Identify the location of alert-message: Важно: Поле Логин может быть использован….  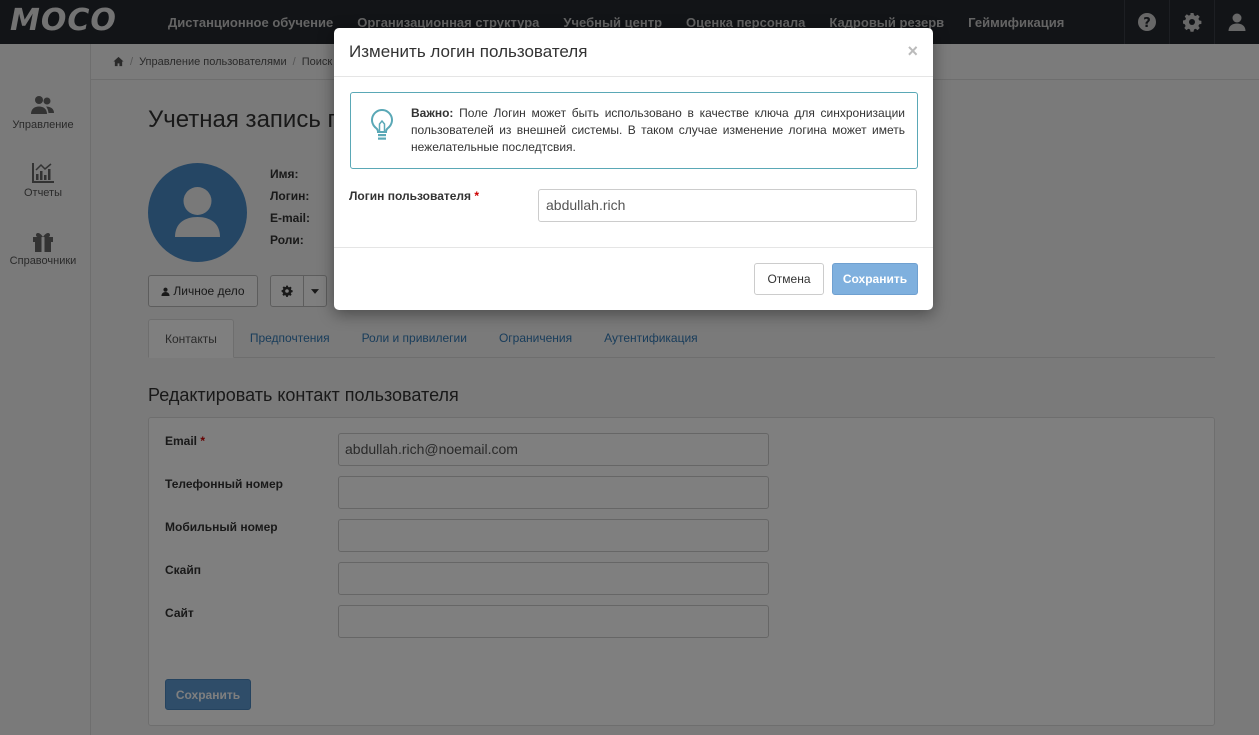
(658, 130).